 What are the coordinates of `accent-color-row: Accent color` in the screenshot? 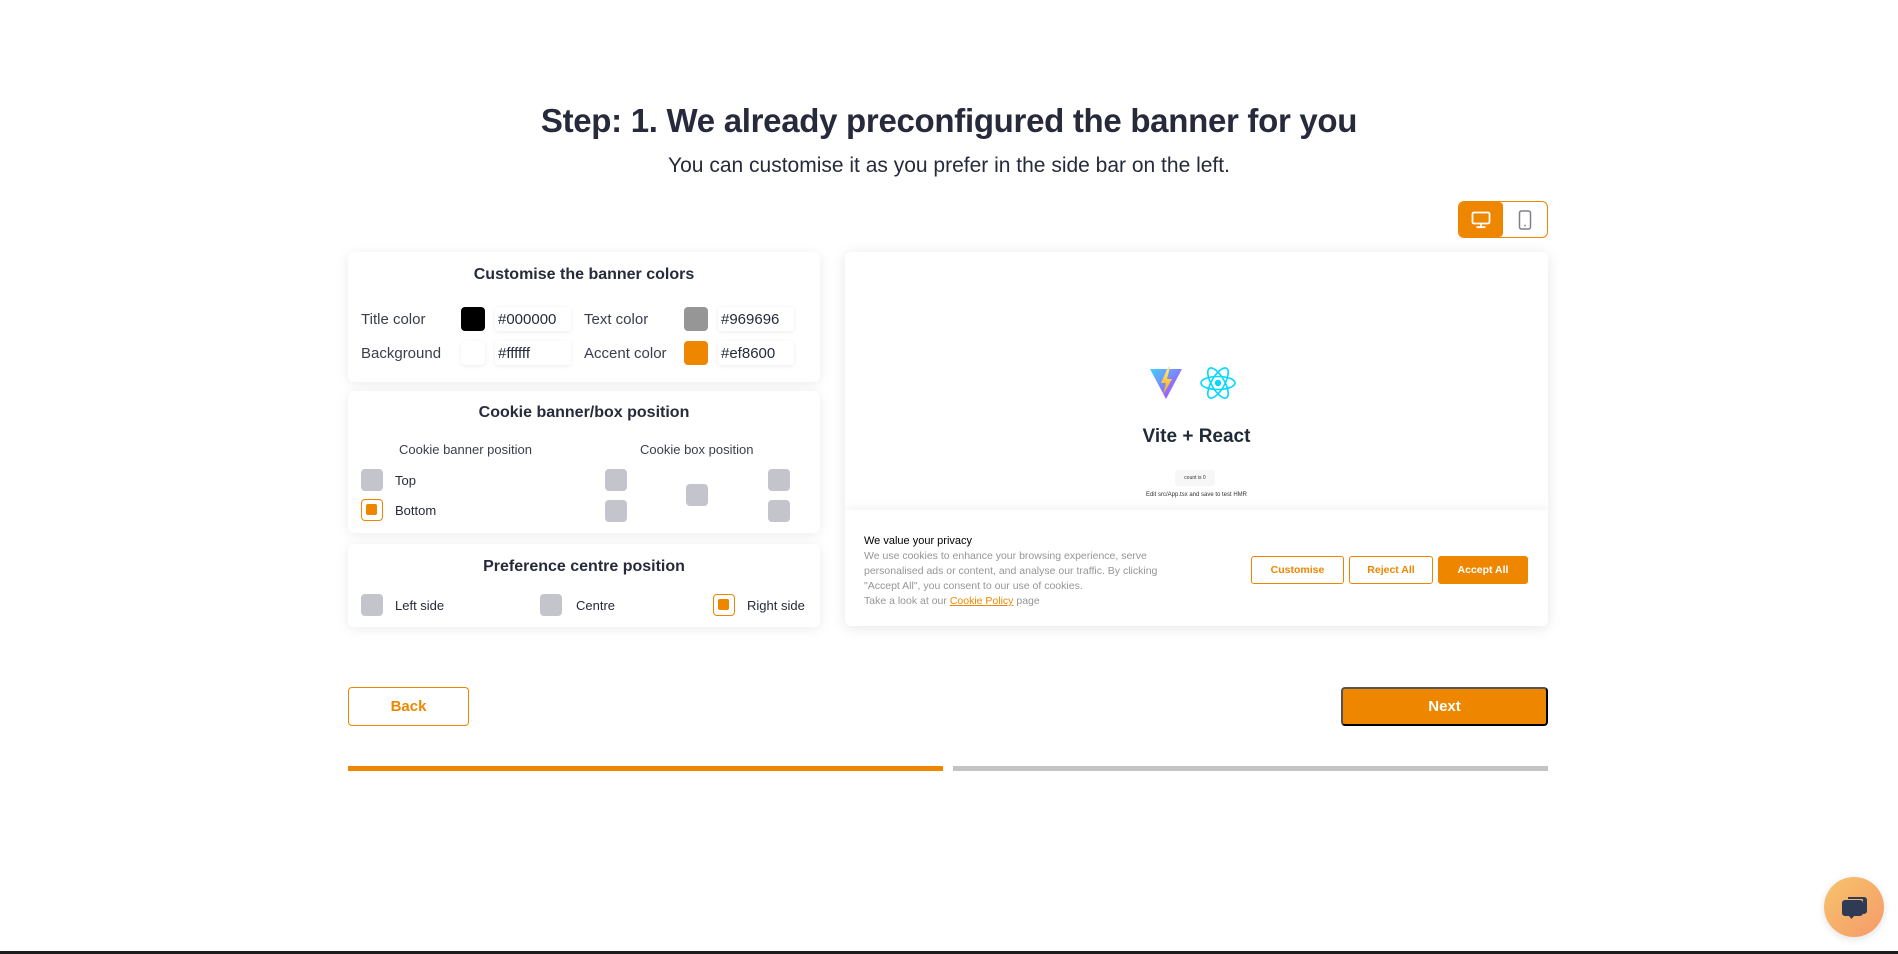 It's located at (689, 353).